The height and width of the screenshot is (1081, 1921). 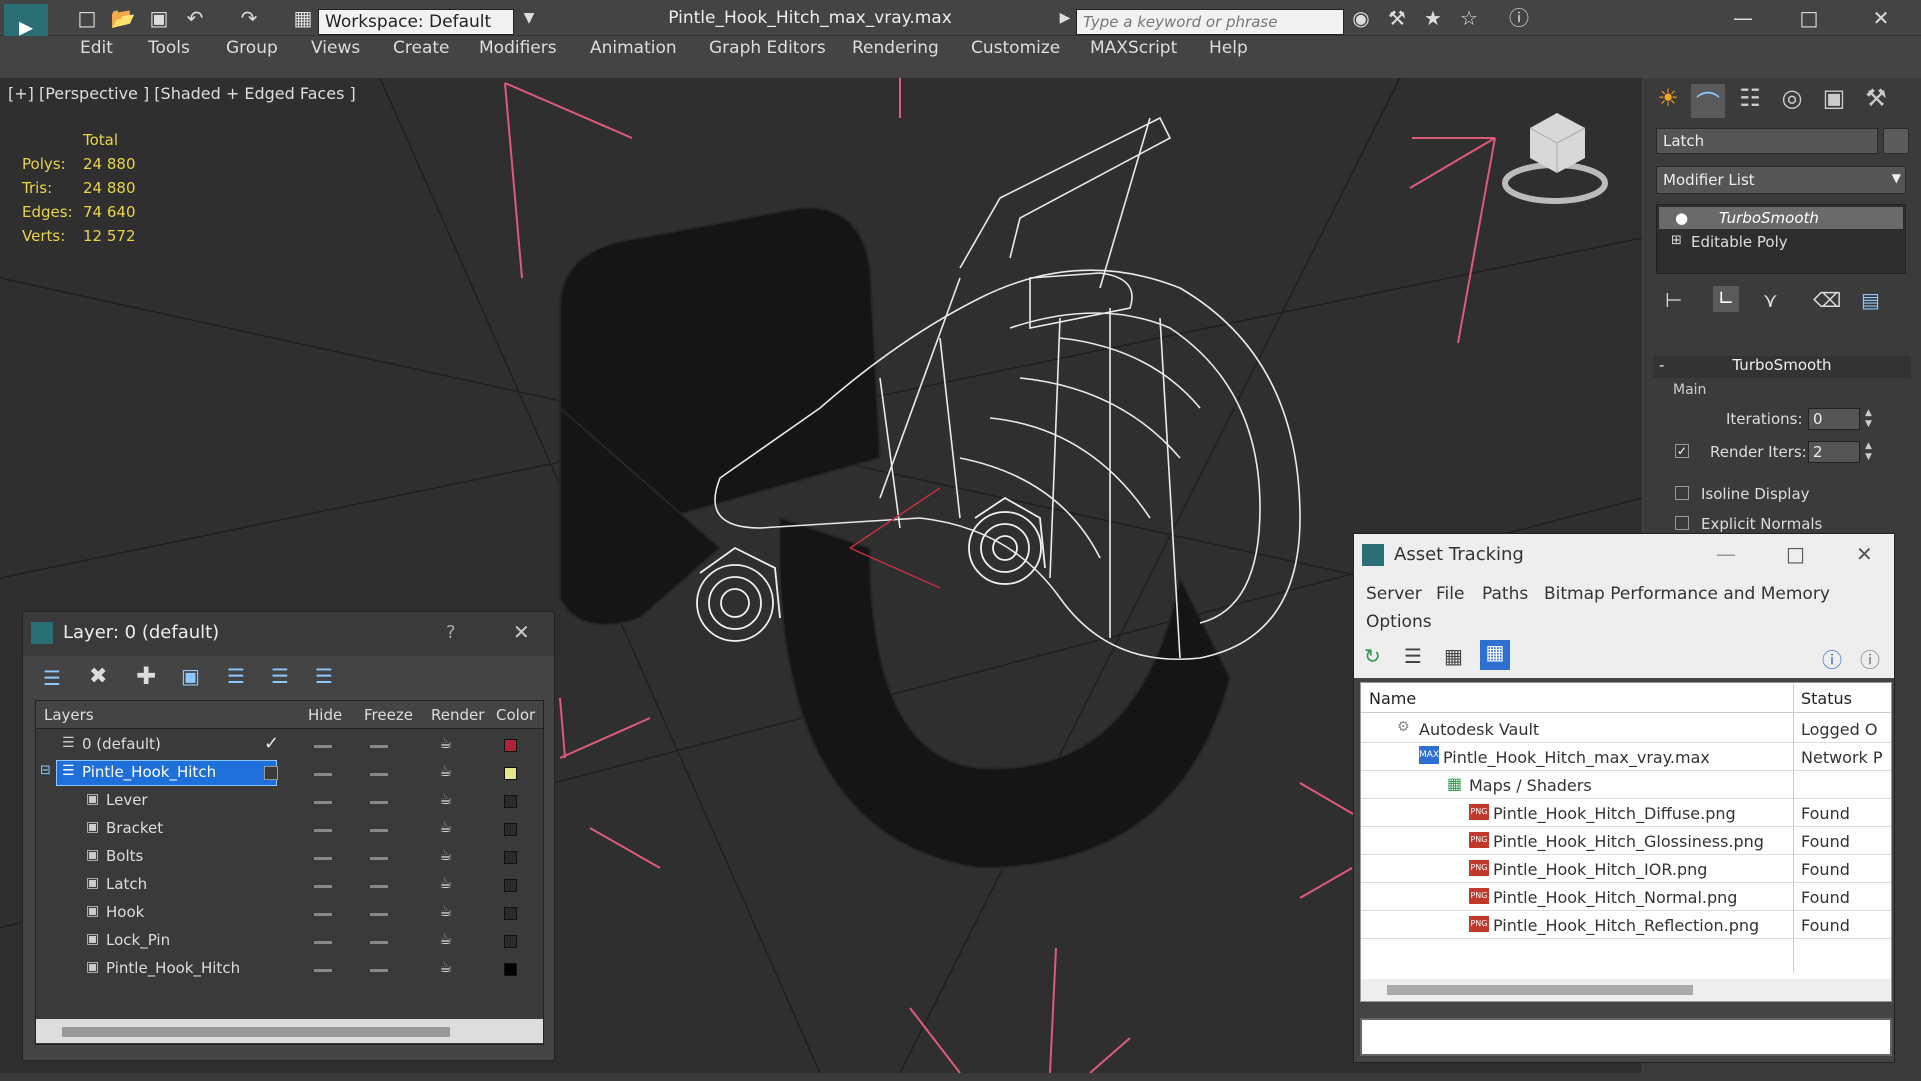 What do you see at coordinates (1413, 656) in the screenshot?
I see `list-view-icon: ☰` at bounding box center [1413, 656].